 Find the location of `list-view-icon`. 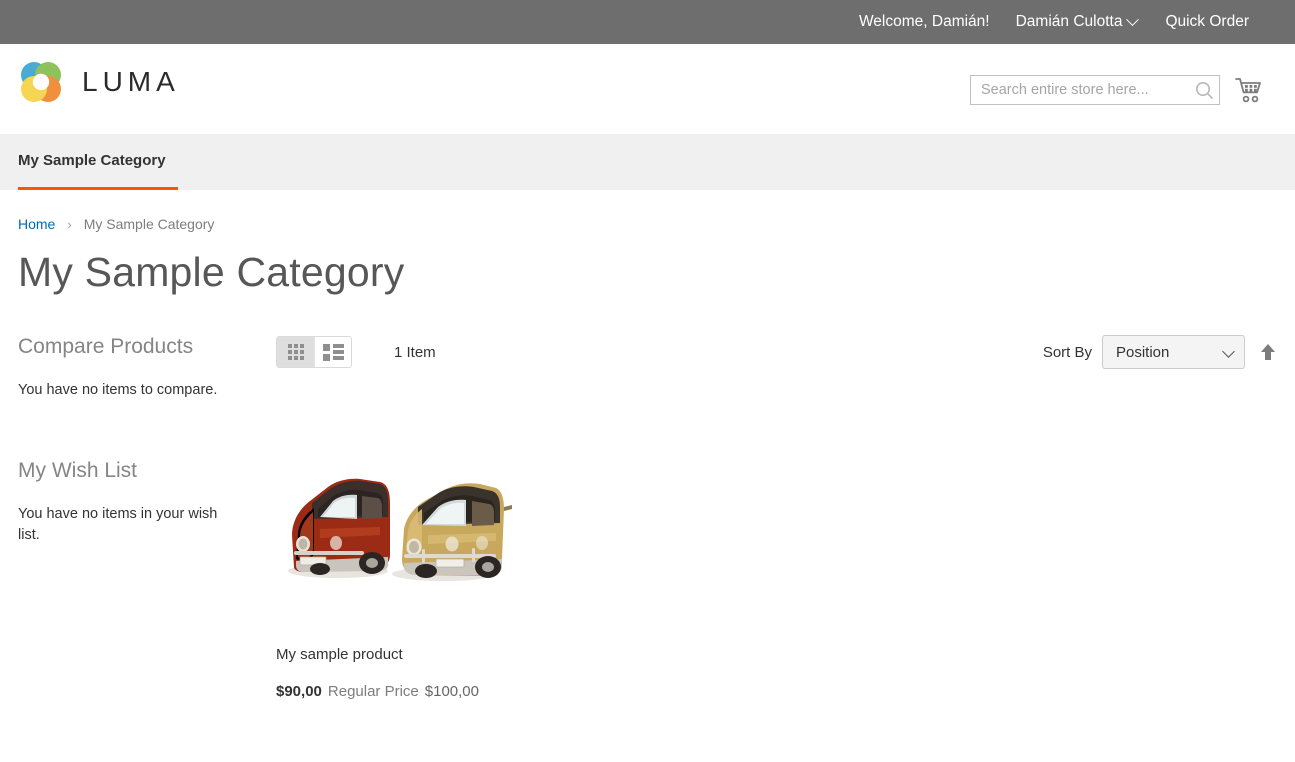

list-view-icon is located at coordinates (333, 352).